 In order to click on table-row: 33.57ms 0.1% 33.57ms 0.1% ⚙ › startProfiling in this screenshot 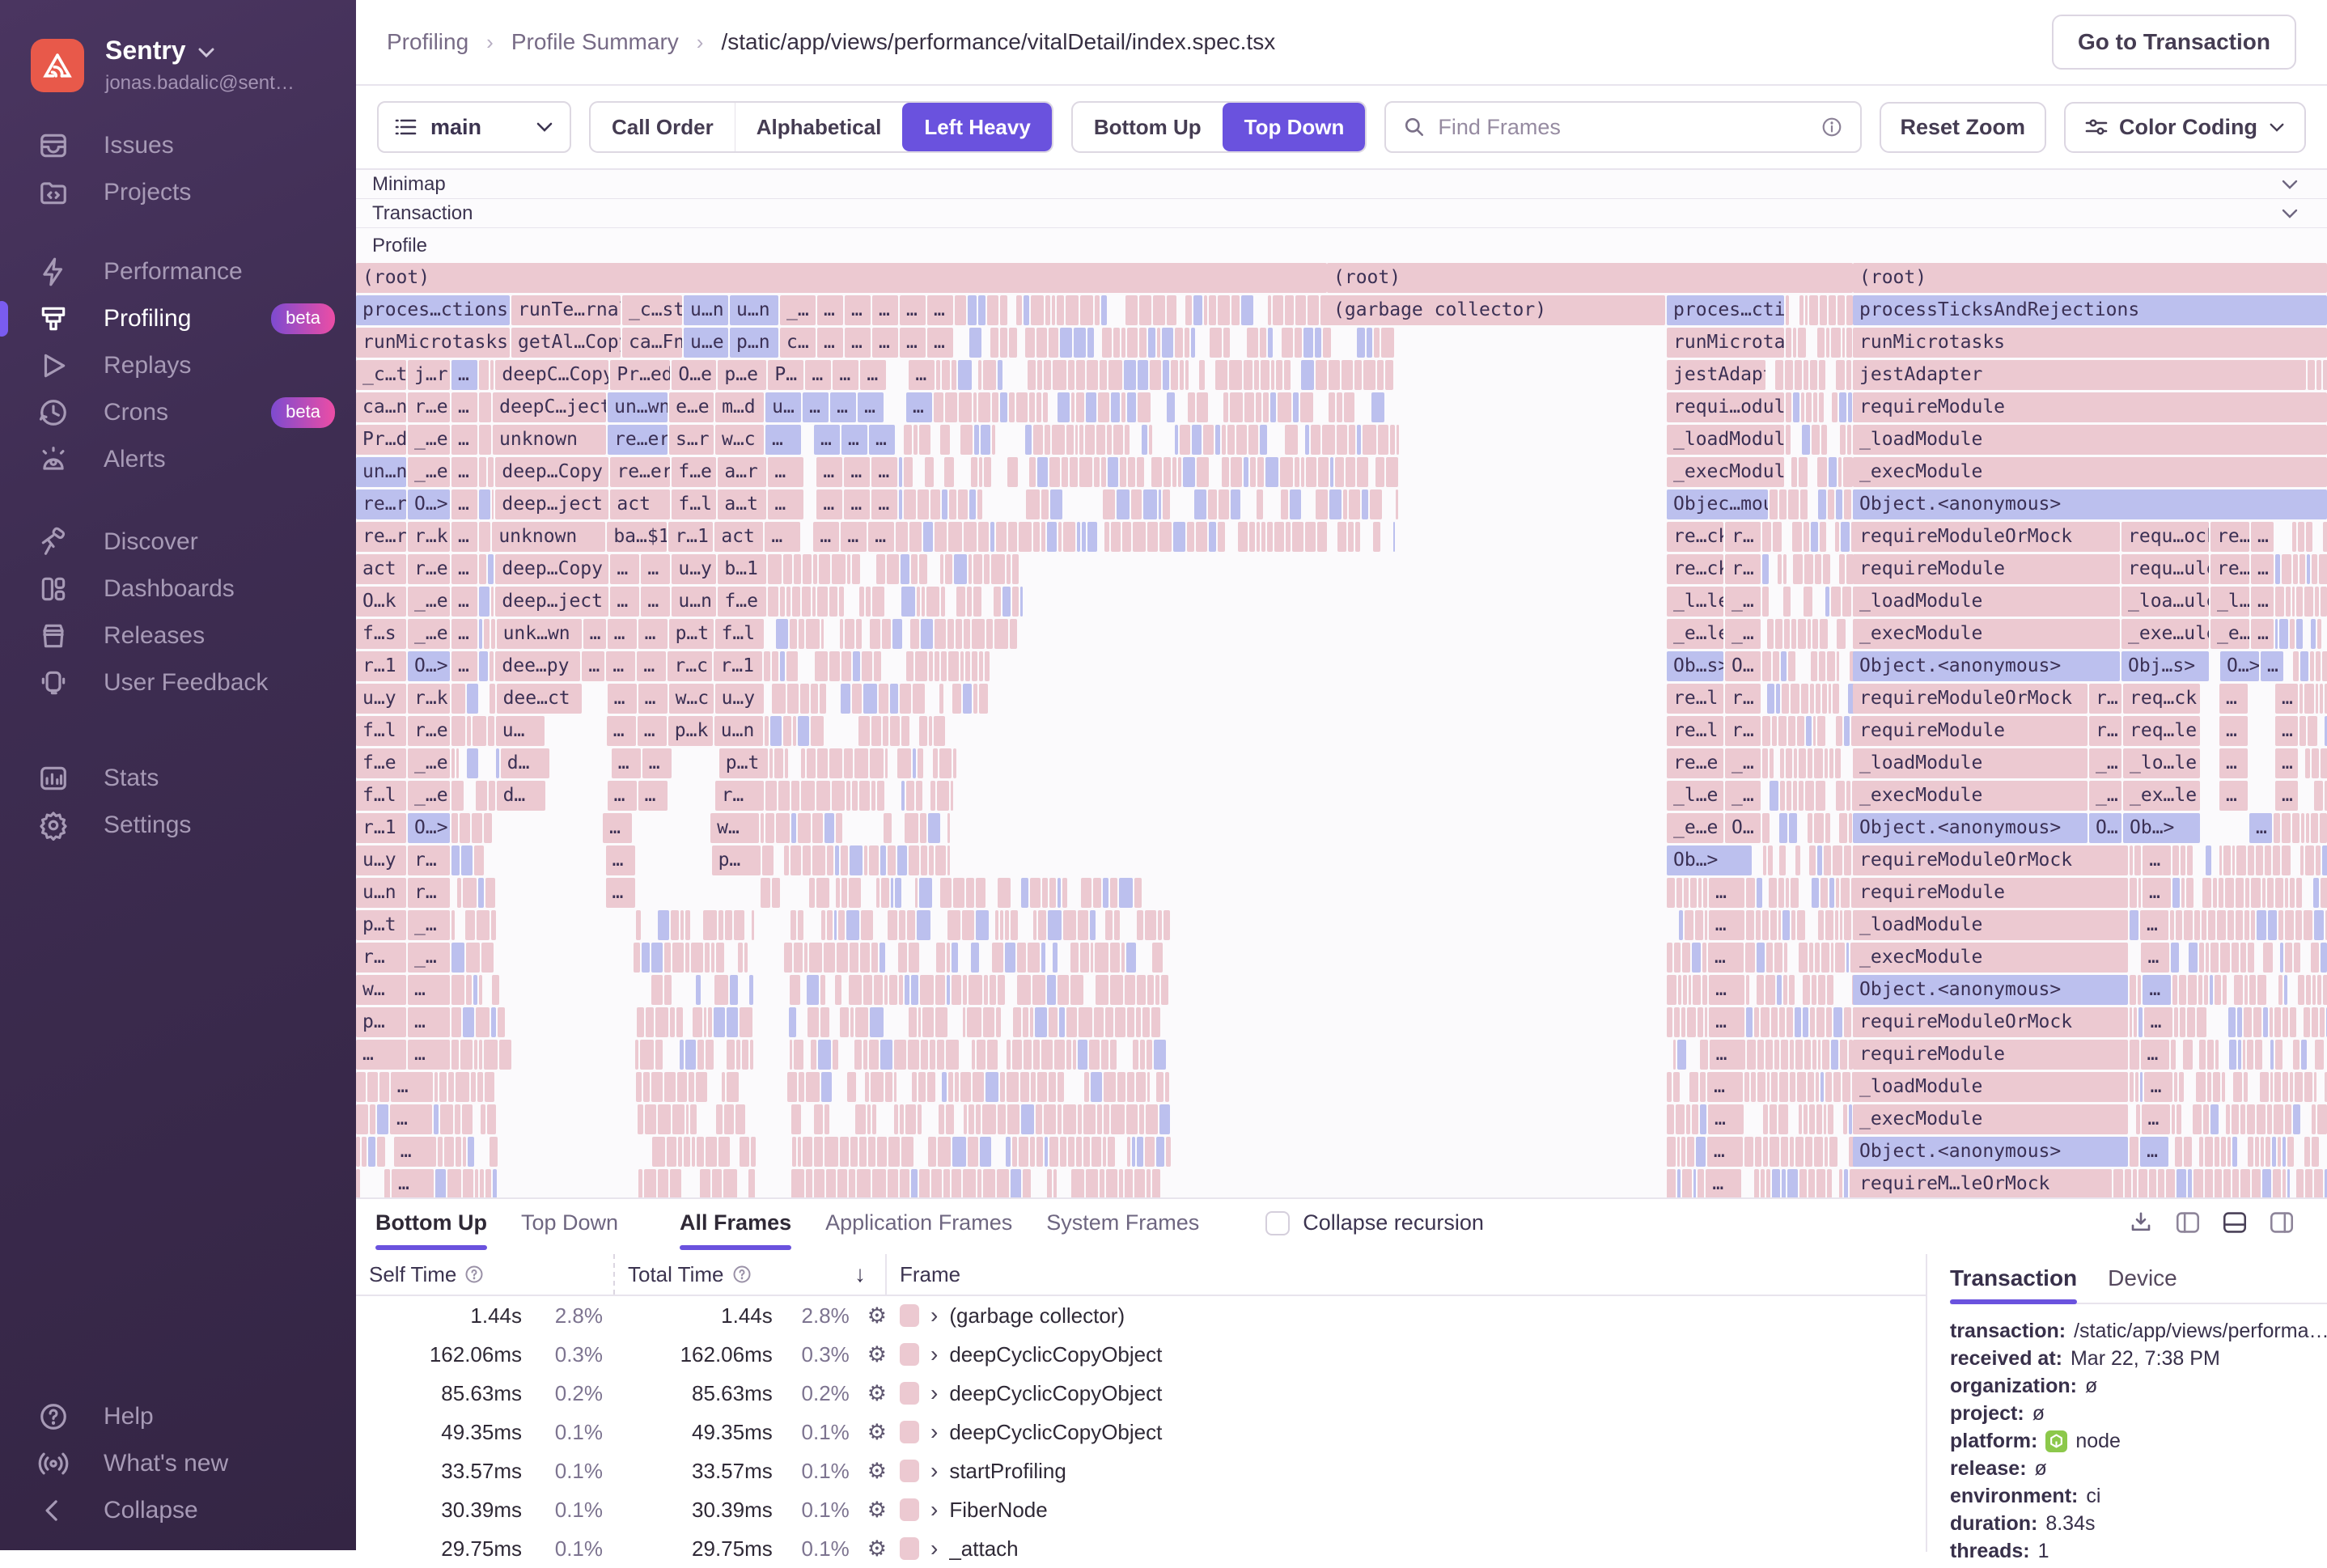, I will do `click(1141, 1471)`.